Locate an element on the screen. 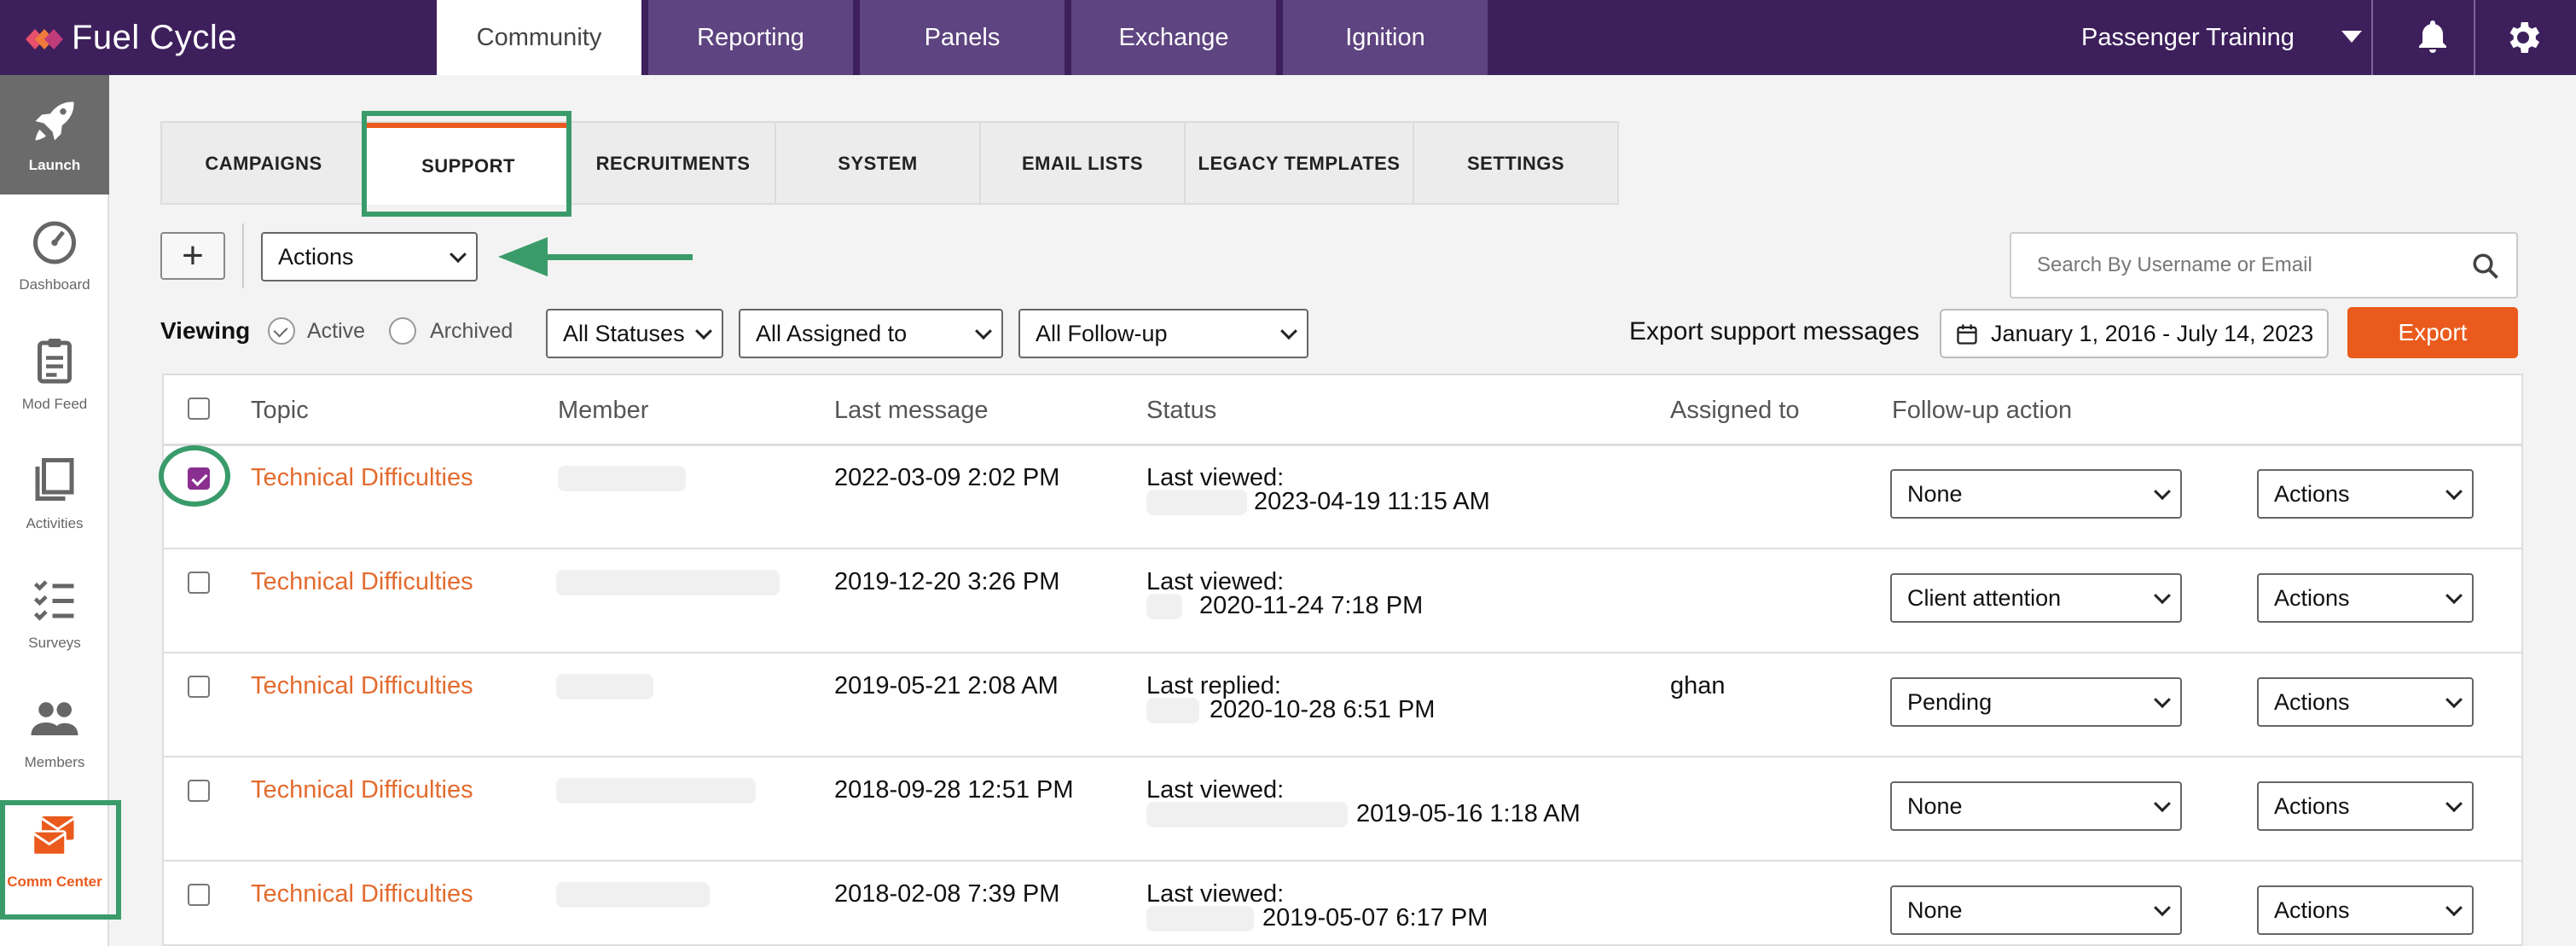 The image size is (2576, 946). sidebar-item-members: Members is located at coordinates (54, 732).